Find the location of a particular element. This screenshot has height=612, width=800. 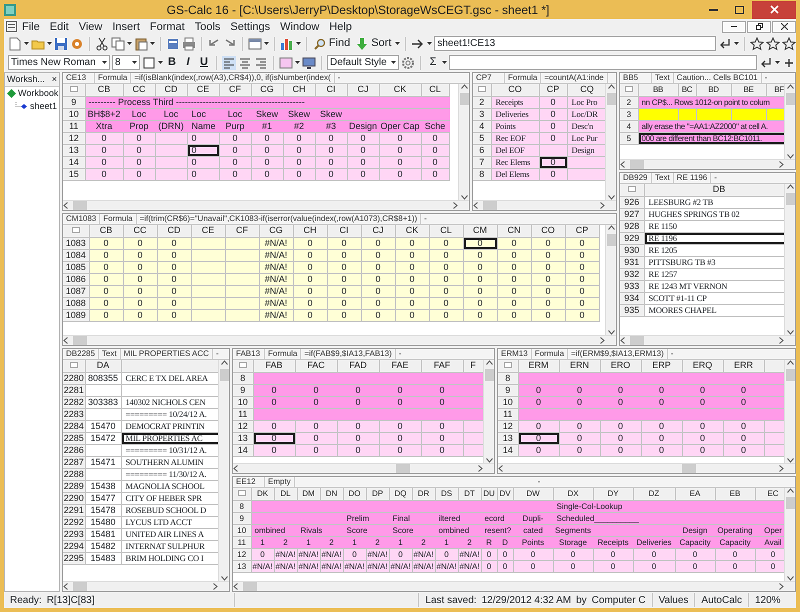

minimize-button is located at coordinates (734, 26).